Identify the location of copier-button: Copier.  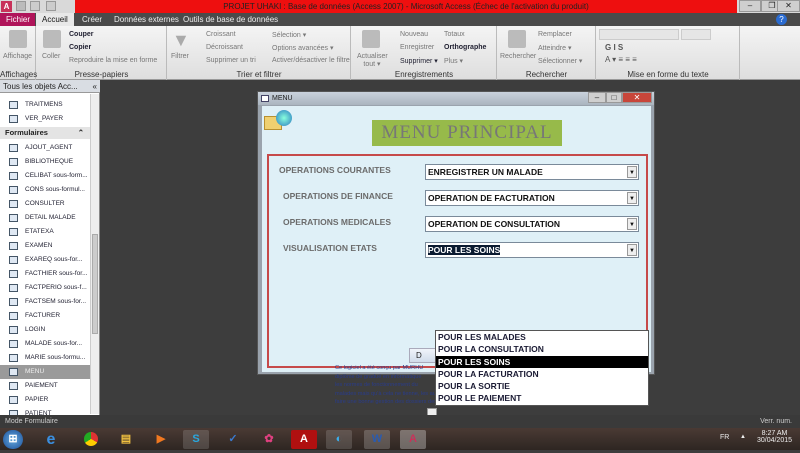
(80, 47).